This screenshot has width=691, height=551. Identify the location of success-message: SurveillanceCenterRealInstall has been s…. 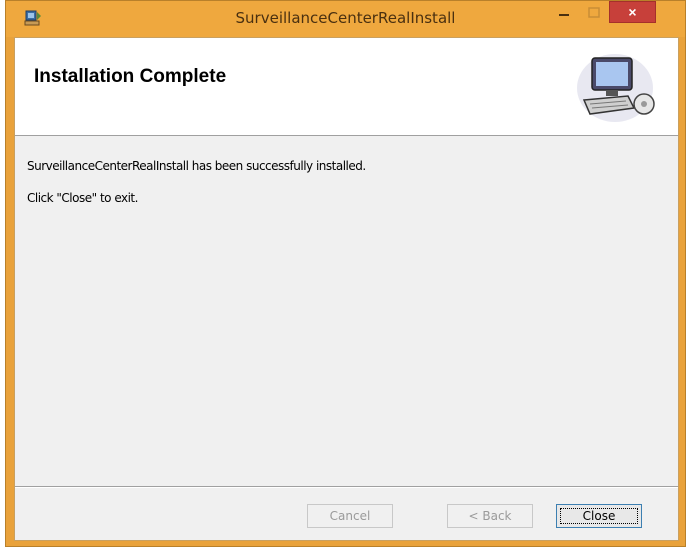
(196, 166).